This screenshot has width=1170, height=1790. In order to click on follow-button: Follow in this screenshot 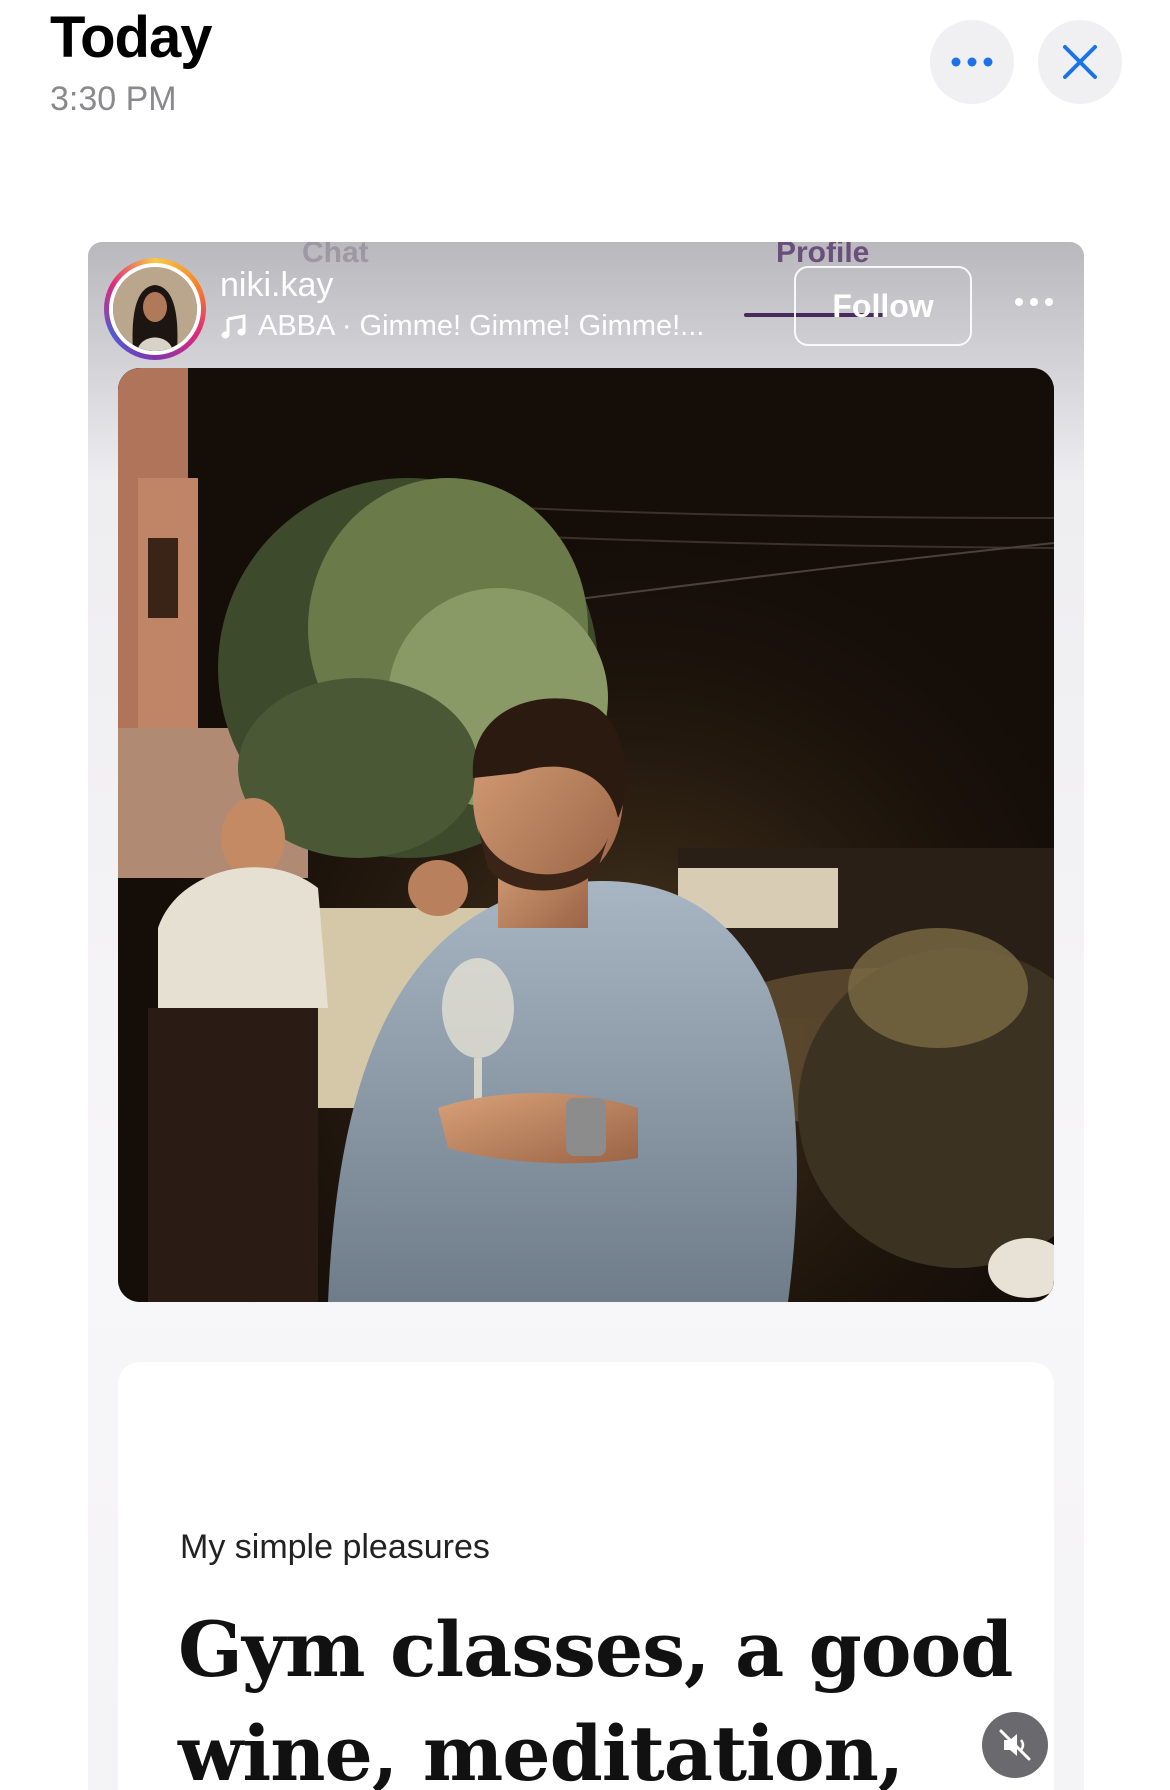, I will do `click(883, 306)`.